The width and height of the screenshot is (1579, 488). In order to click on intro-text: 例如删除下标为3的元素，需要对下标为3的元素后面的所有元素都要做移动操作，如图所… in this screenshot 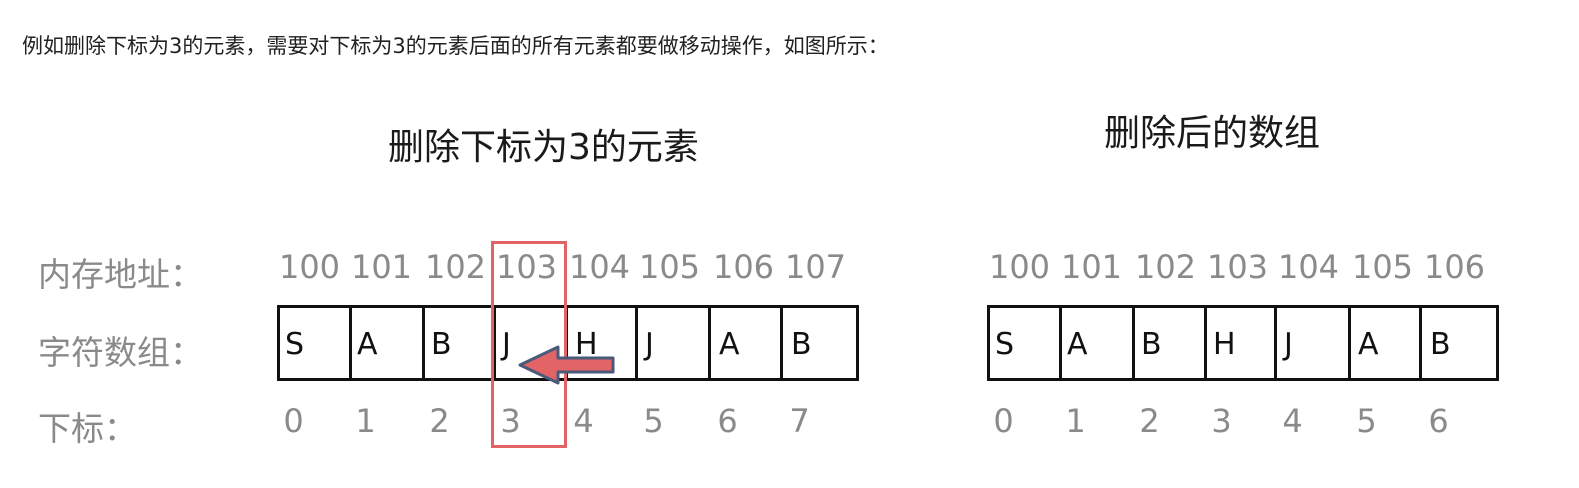, I will do `click(455, 46)`.